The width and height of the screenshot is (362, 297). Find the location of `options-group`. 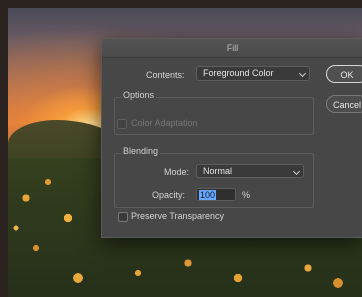

options-group is located at coordinates (214, 116).